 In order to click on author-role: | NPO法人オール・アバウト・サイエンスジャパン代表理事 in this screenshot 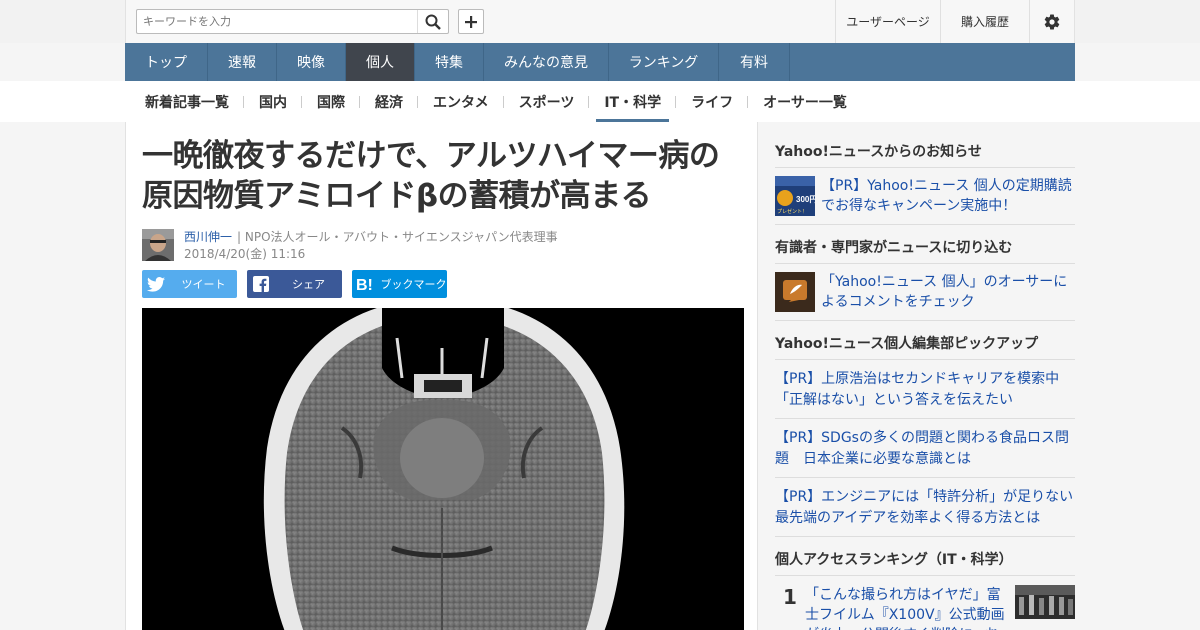, I will do `click(397, 237)`.